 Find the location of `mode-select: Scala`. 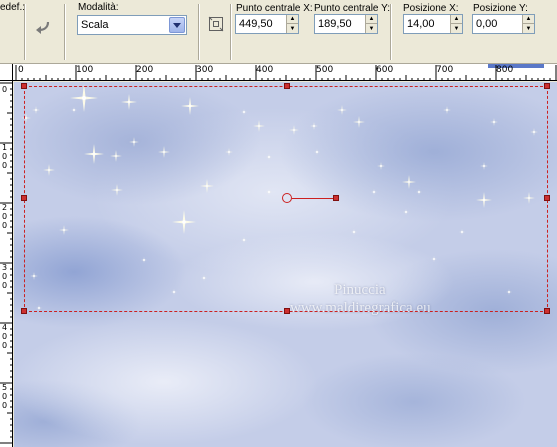

mode-select: Scala is located at coordinates (132, 25).